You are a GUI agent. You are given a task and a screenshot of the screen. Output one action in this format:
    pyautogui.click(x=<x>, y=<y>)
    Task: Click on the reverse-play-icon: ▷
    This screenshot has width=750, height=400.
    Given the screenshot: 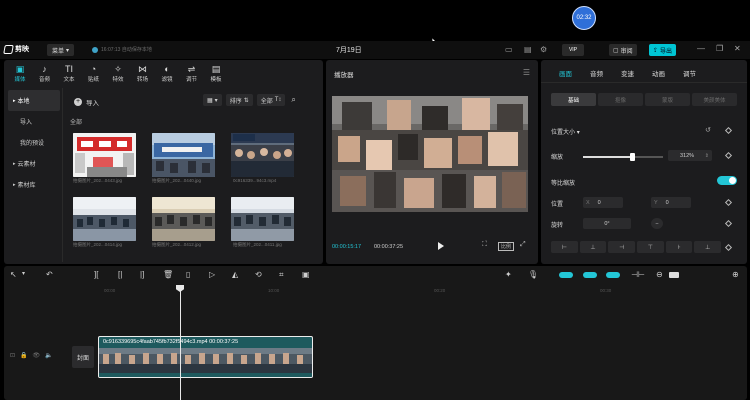 What is the action you would take?
    pyautogui.click(x=212, y=274)
    